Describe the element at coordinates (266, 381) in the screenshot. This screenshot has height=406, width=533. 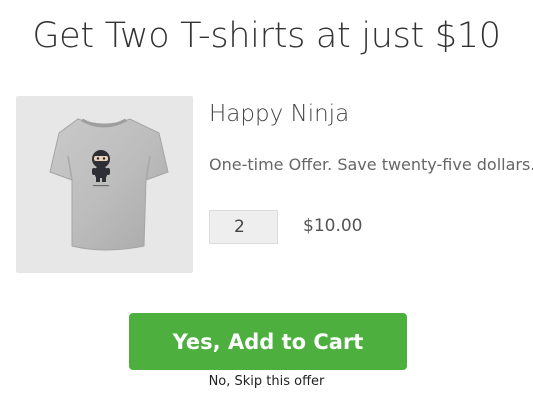
I see `skip-offer-link: No, Skip this offer` at that location.